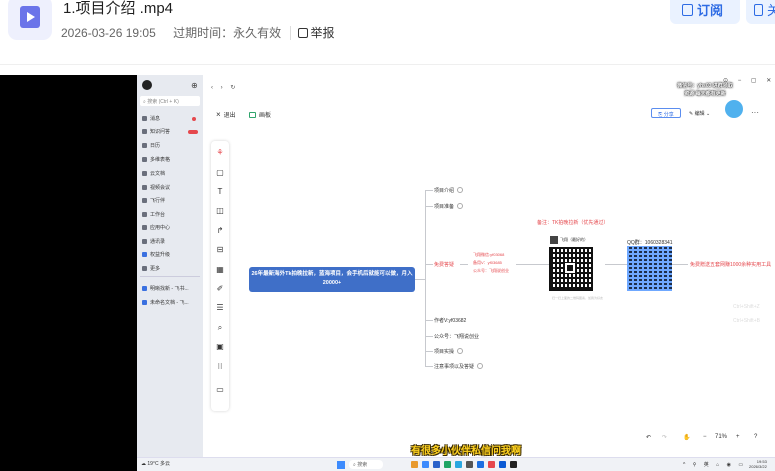 Image resolution: width=775 pixels, height=471 pixels. I want to click on sidebar-item-label: 云文档, so click(158, 174).